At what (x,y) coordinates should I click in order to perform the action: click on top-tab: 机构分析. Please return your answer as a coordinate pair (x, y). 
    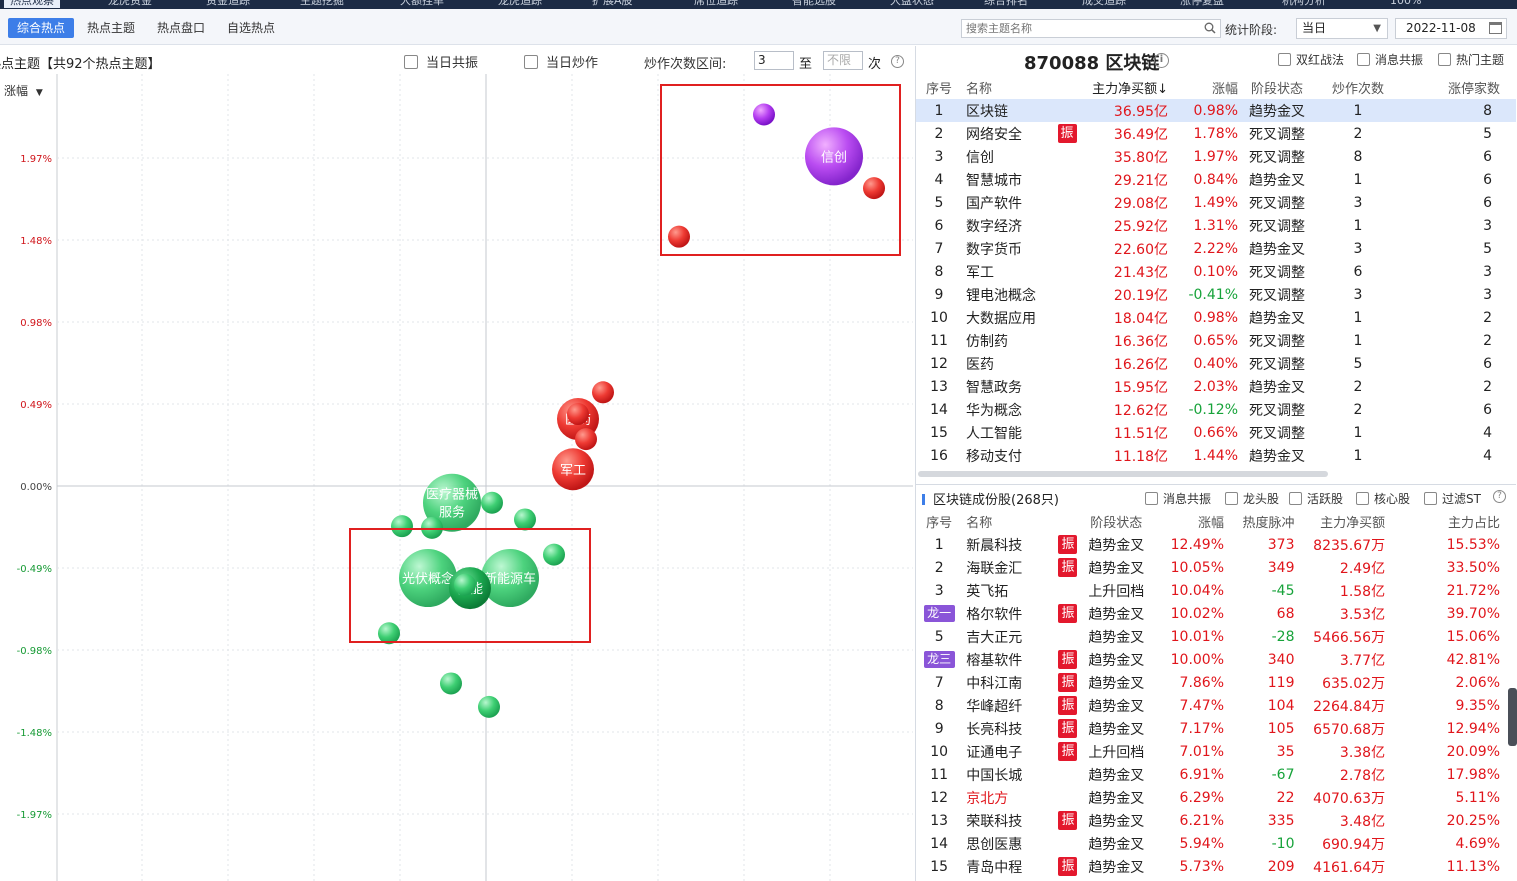
    Looking at the image, I should click on (1304, 4).